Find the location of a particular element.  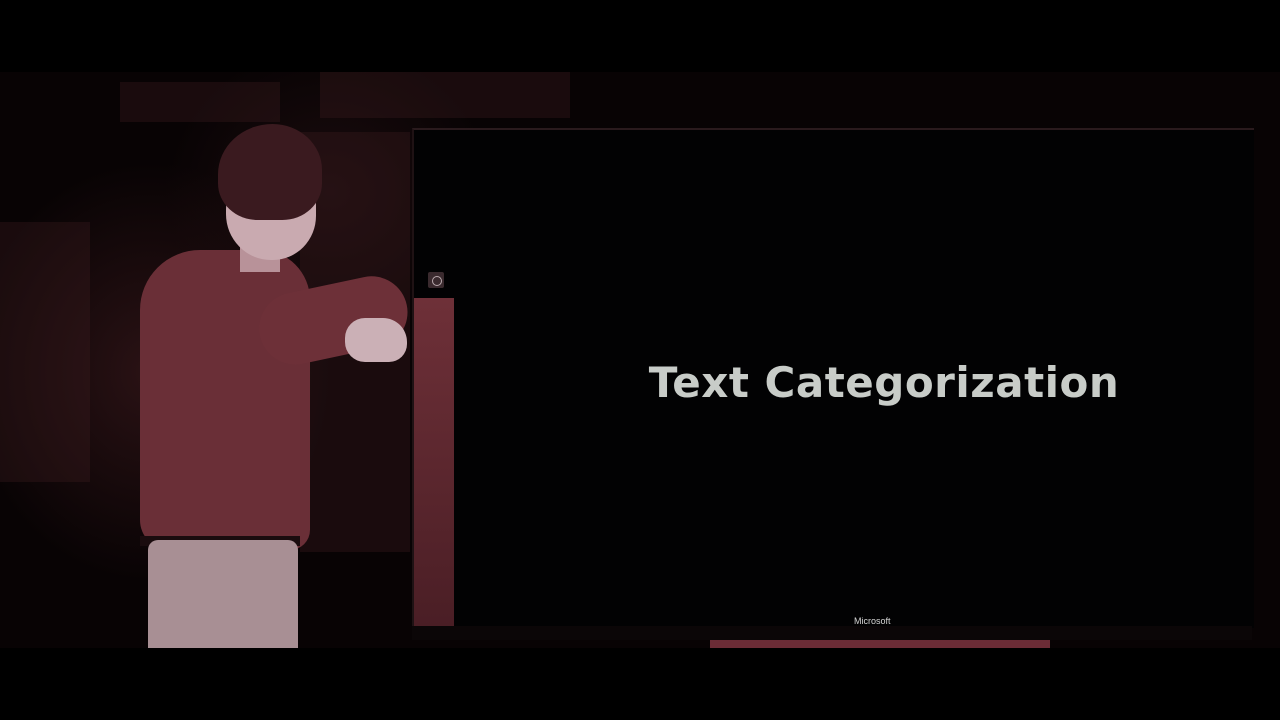

letterbox-bottom is located at coordinates (640, 684).